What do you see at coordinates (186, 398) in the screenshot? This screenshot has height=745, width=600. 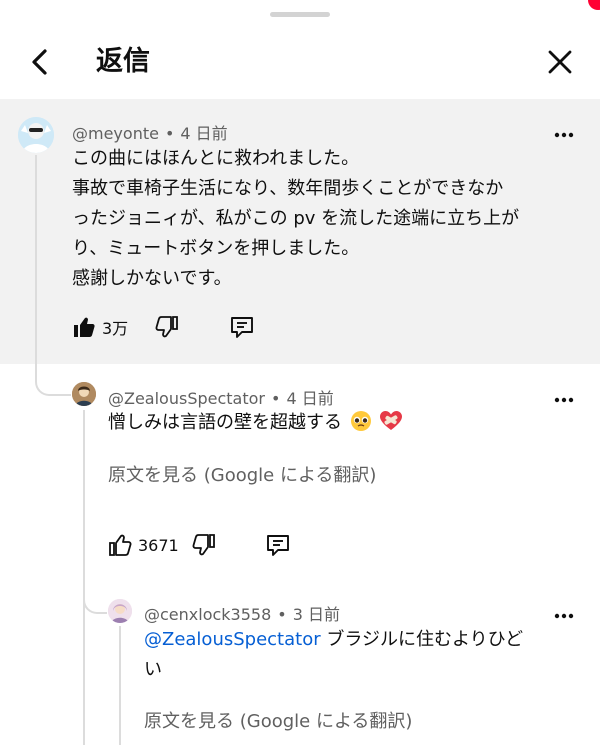 I see `author-name: @ZealousSpectator` at bounding box center [186, 398].